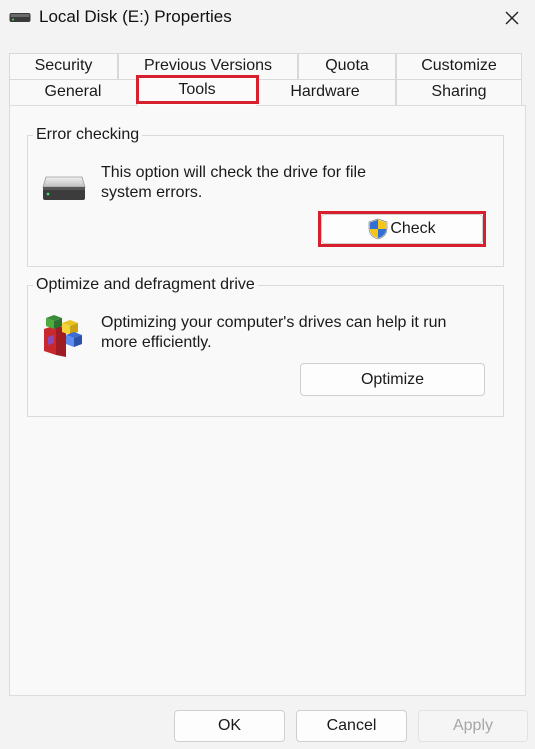 This screenshot has height=749, width=535. I want to click on close-icon, so click(512, 18).